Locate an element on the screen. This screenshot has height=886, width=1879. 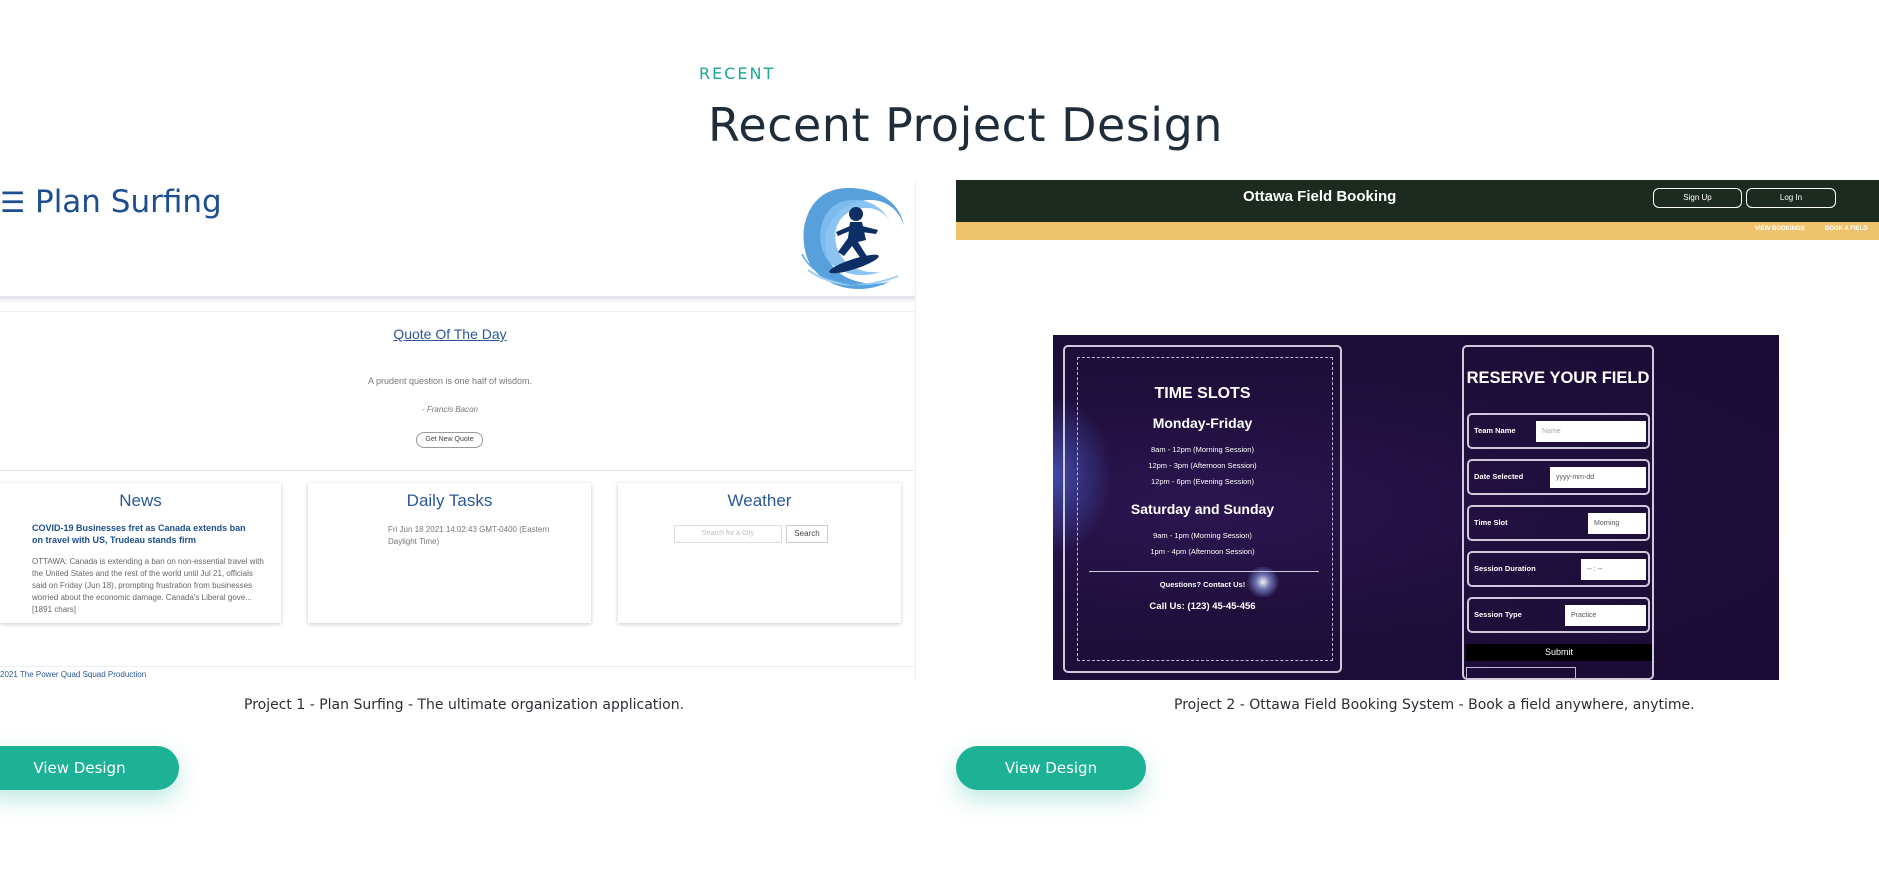
weather-search-input: Search for a City is located at coordinates (728, 534).